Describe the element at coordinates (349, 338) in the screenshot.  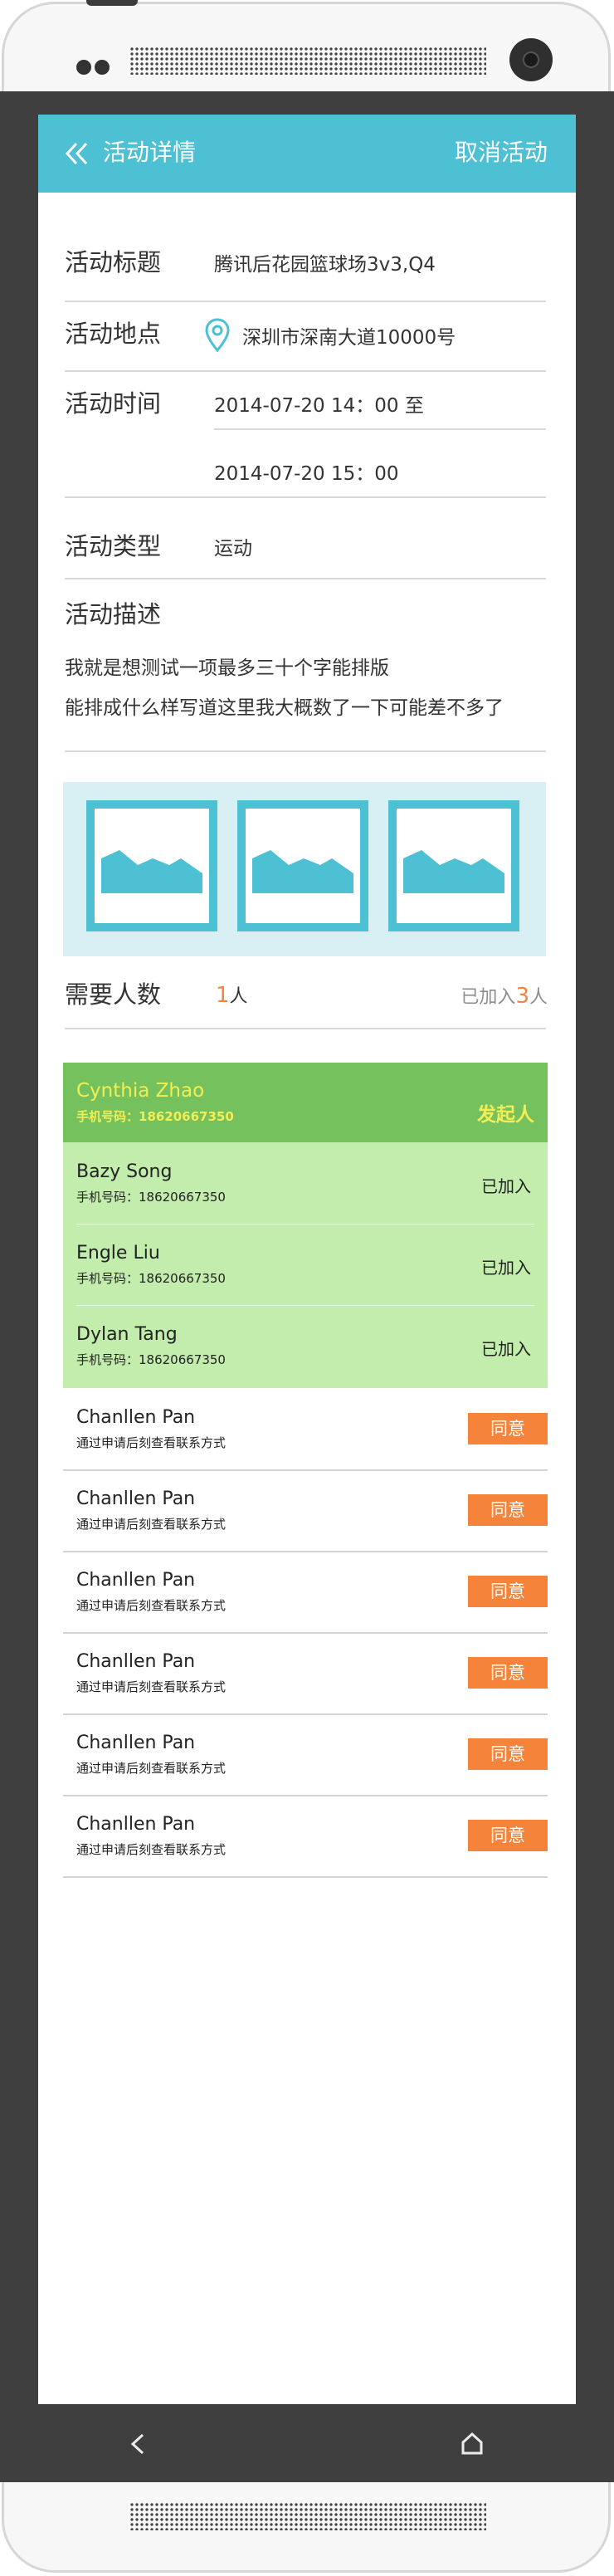
I see `location-value: 深圳市深南大道10000号` at that location.